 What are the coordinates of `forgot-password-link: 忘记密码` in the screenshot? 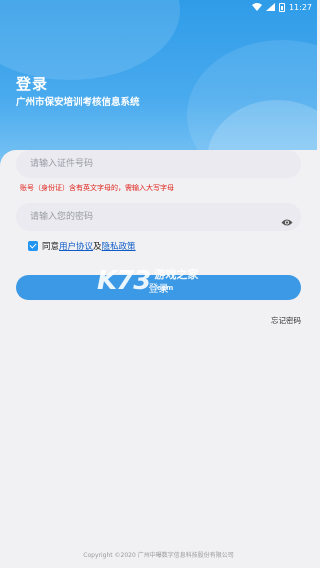 It's located at (286, 320).